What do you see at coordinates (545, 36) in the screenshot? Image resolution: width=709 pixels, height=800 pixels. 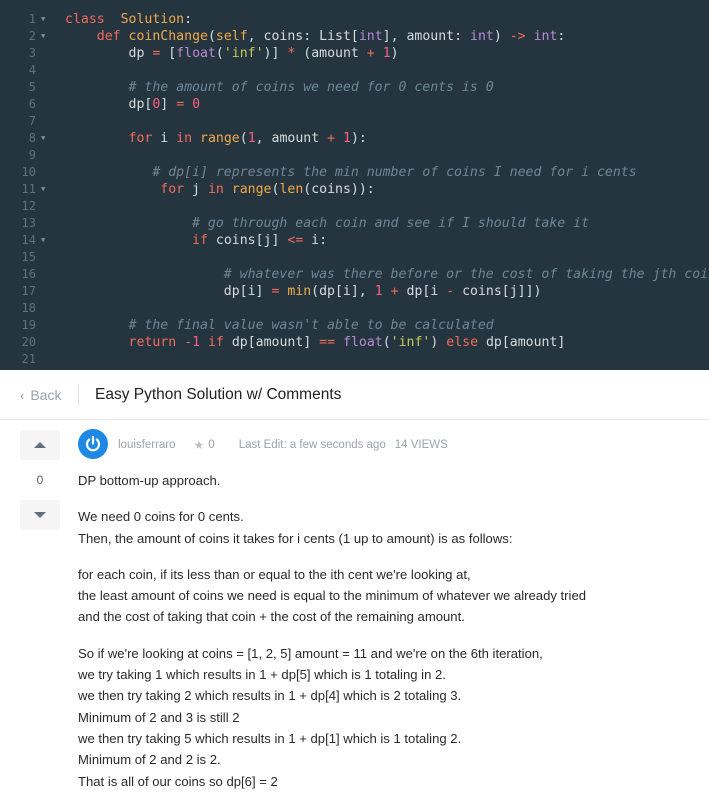 I see `code-token: int` at bounding box center [545, 36].